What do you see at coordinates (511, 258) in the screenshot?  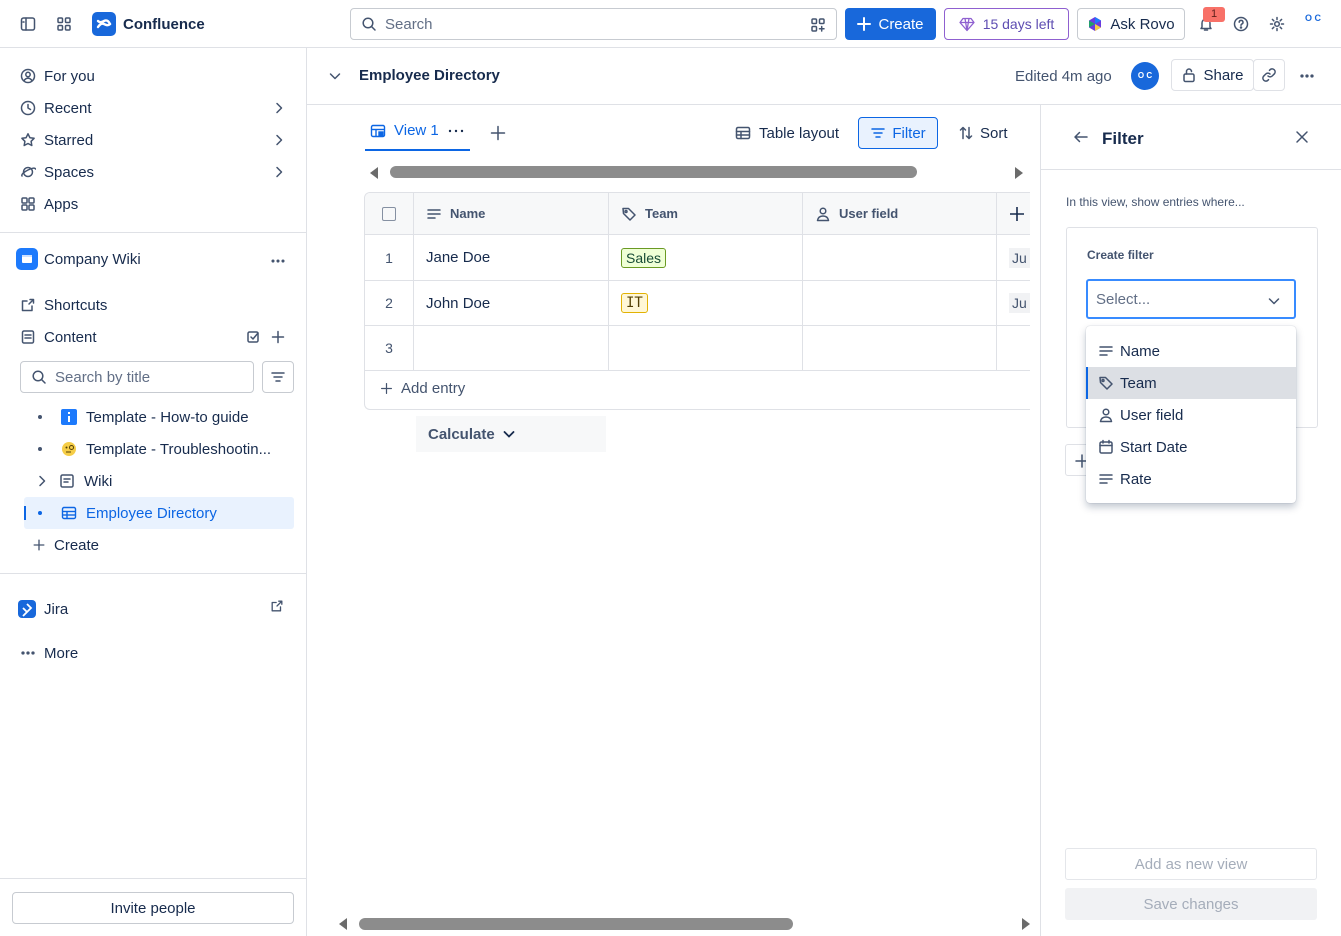 I see `table-cell-name: Jane Doe` at bounding box center [511, 258].